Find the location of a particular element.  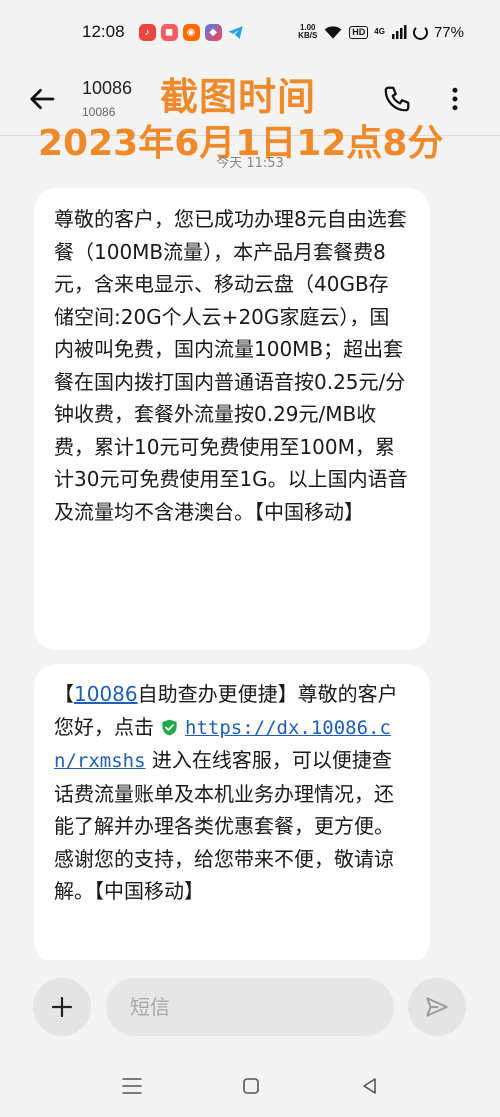

back-arrow-icon is located at coordinates (43, 99).